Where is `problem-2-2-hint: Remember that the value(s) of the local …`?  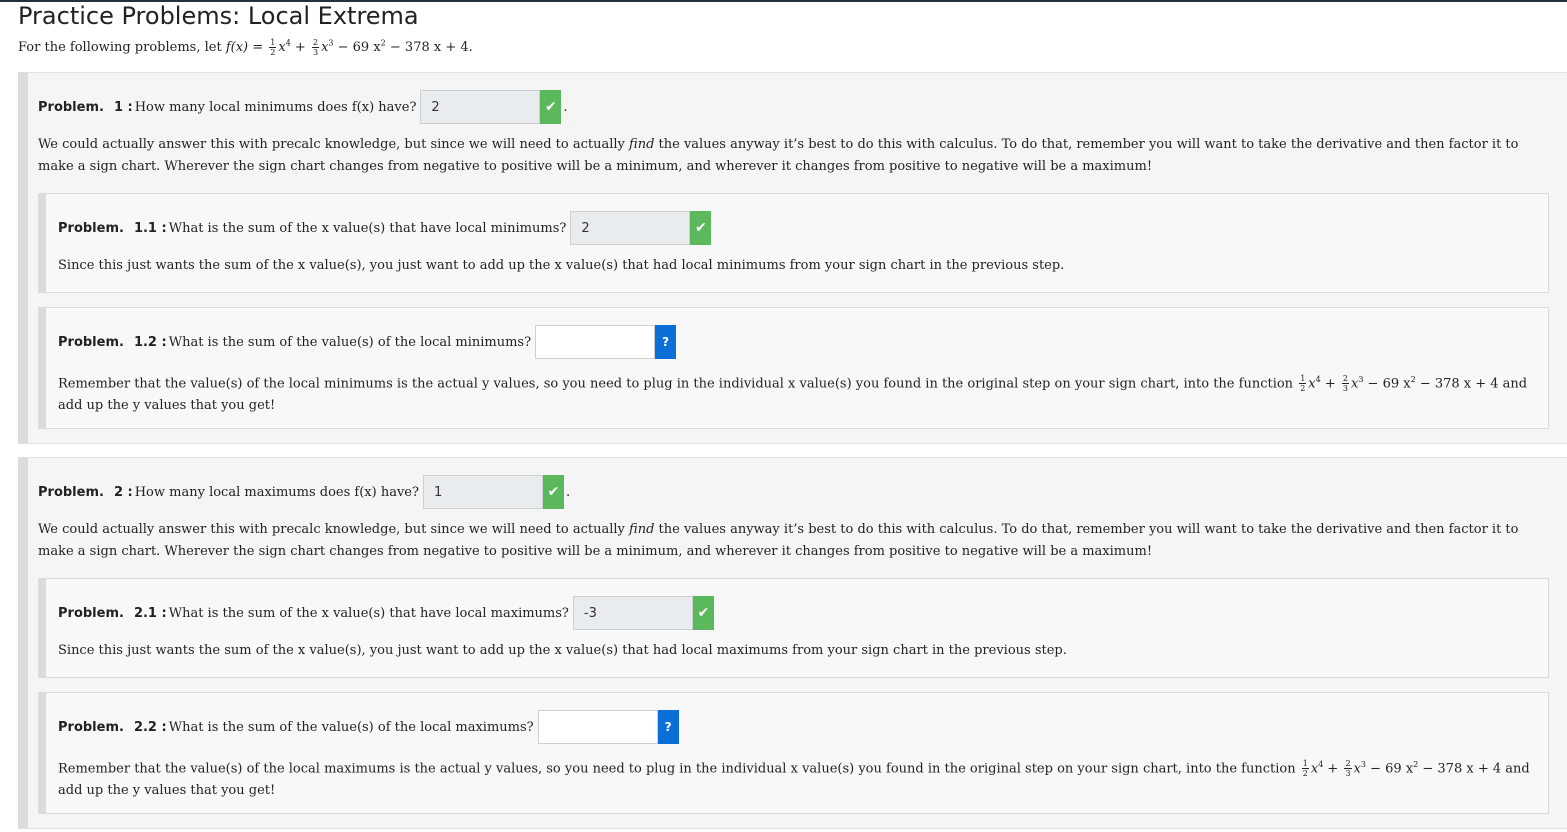
problem-2-2-hint: Remember that the value(s) of the local … is located at coordinates (798, 778).